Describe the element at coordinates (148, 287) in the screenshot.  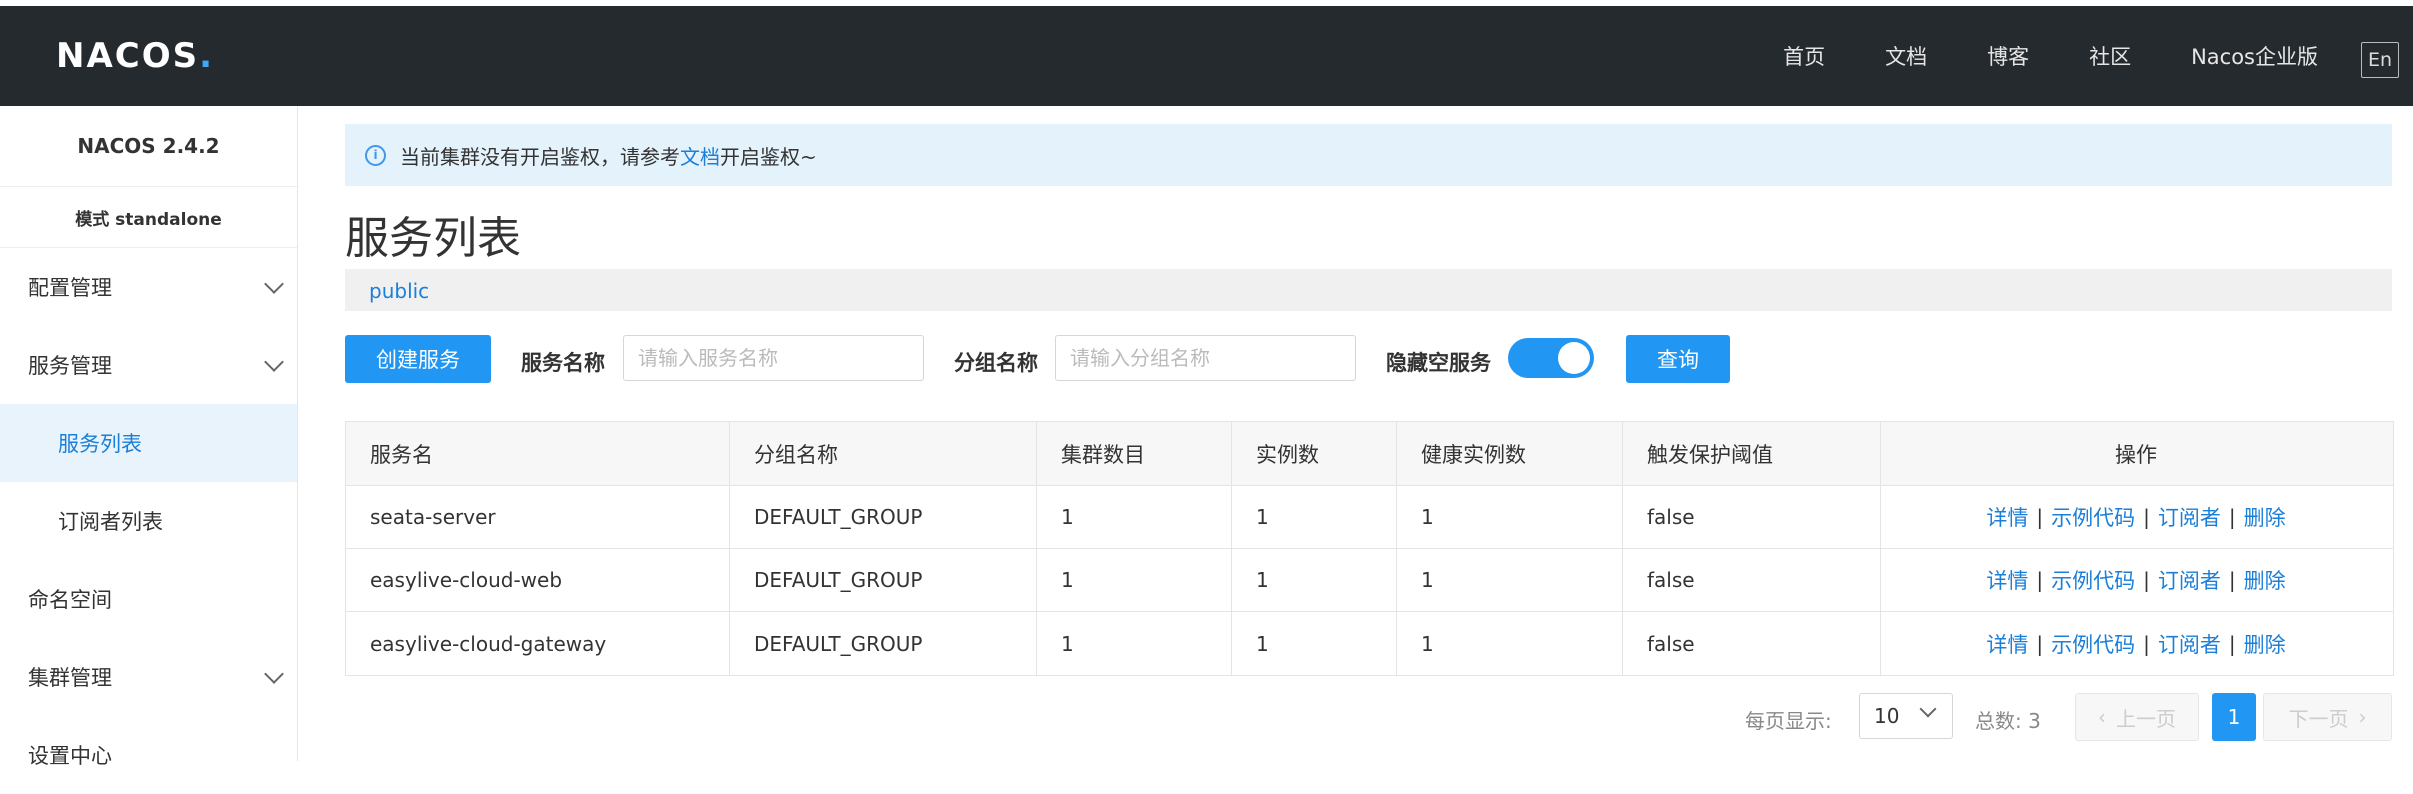
I see `sidebar-item-config-management: 配置管理` at that location.